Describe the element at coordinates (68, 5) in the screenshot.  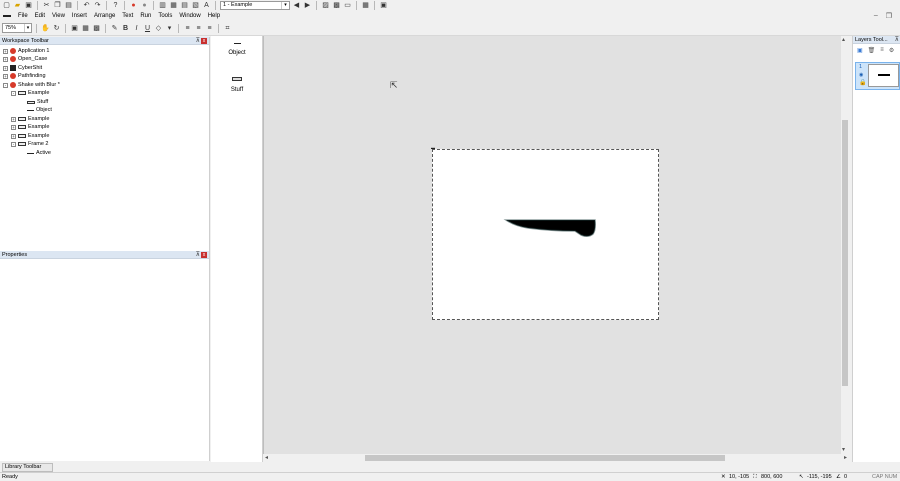
I see `paste-icon: ▤` at that location.